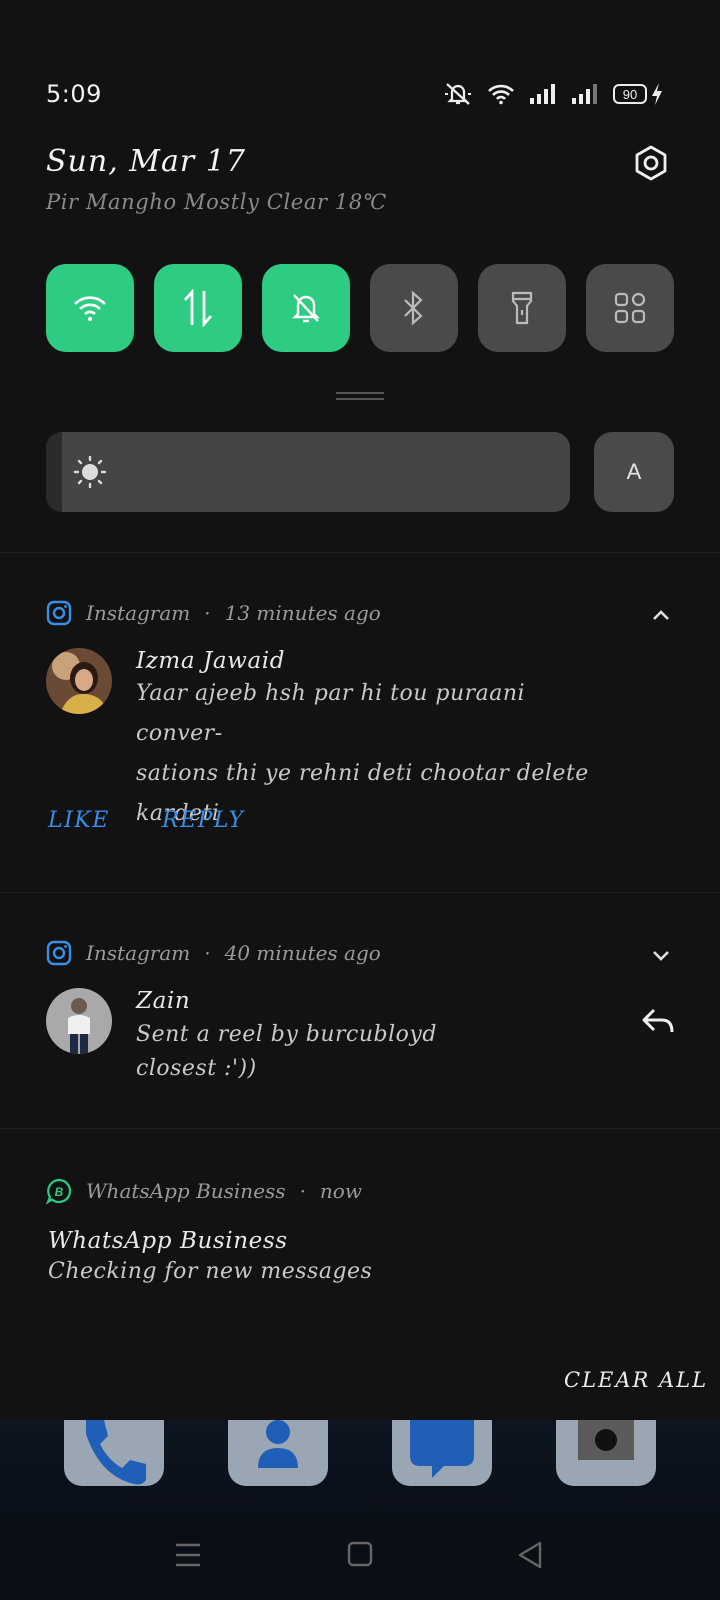  Describe the element at coordinates (360, 396) in the screenshot. I see `panel-drag-handle` at that location.